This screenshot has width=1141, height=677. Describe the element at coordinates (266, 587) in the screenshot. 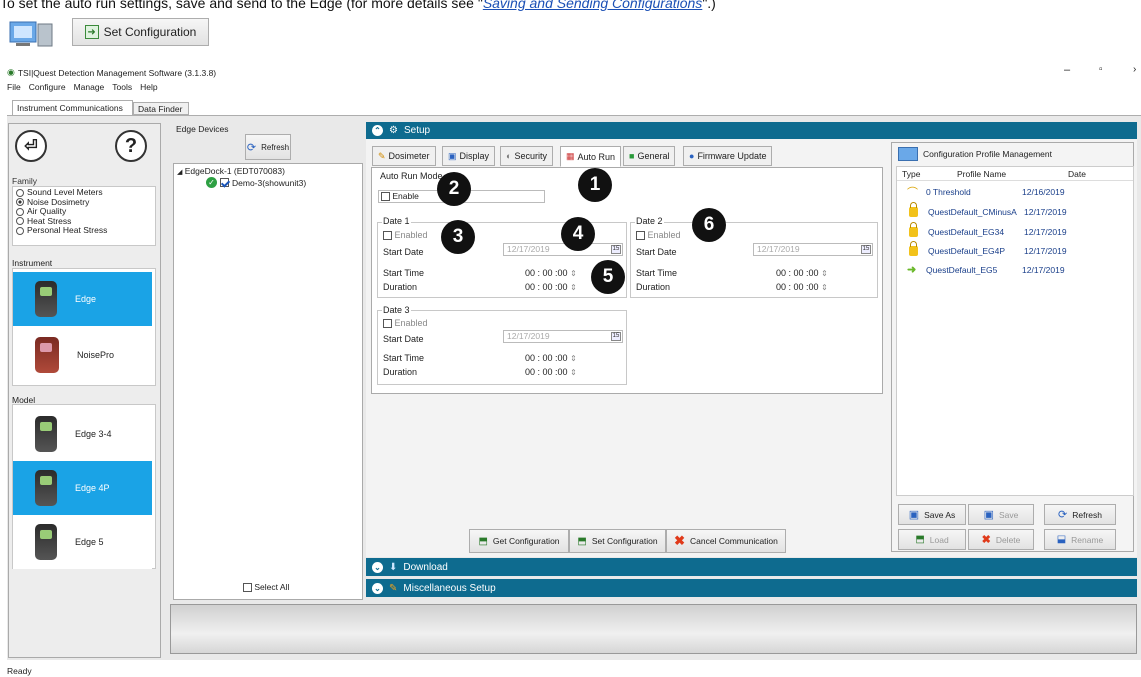

I see `select-all: Select All` at that location.